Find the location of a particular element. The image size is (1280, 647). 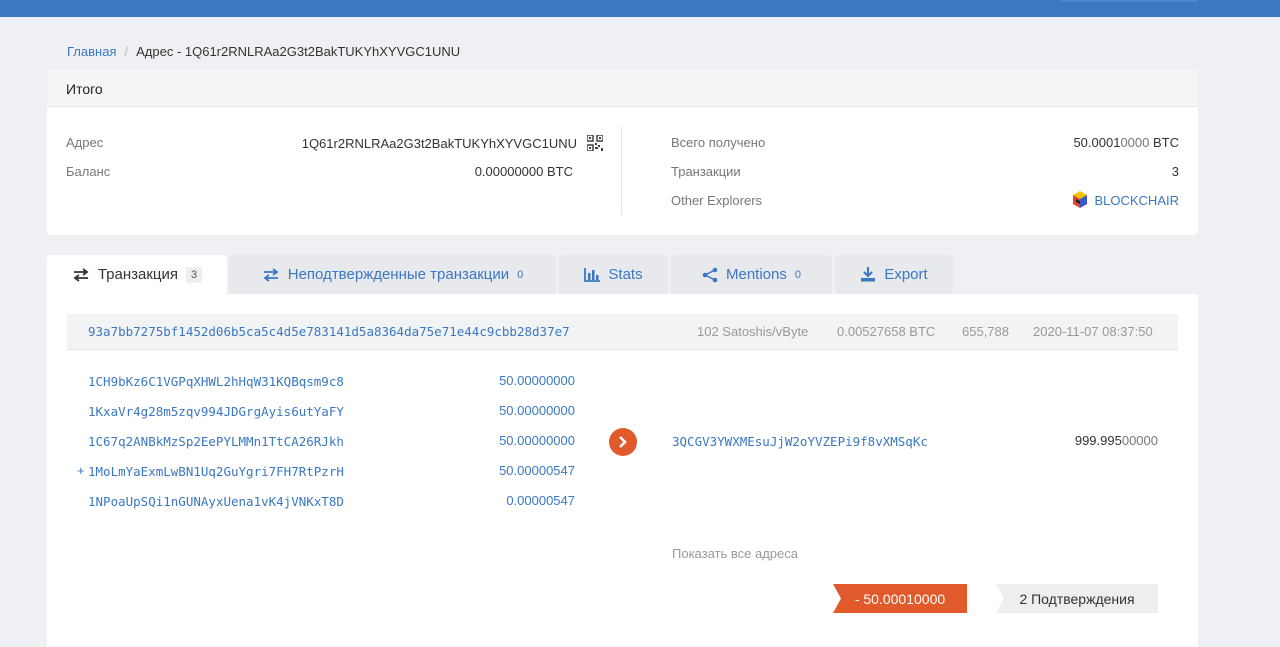

input-address: 1MoLmYaExmLwBN1Uq2GuYgri7FH7RtPzrH is located at coordinates (216, 471).